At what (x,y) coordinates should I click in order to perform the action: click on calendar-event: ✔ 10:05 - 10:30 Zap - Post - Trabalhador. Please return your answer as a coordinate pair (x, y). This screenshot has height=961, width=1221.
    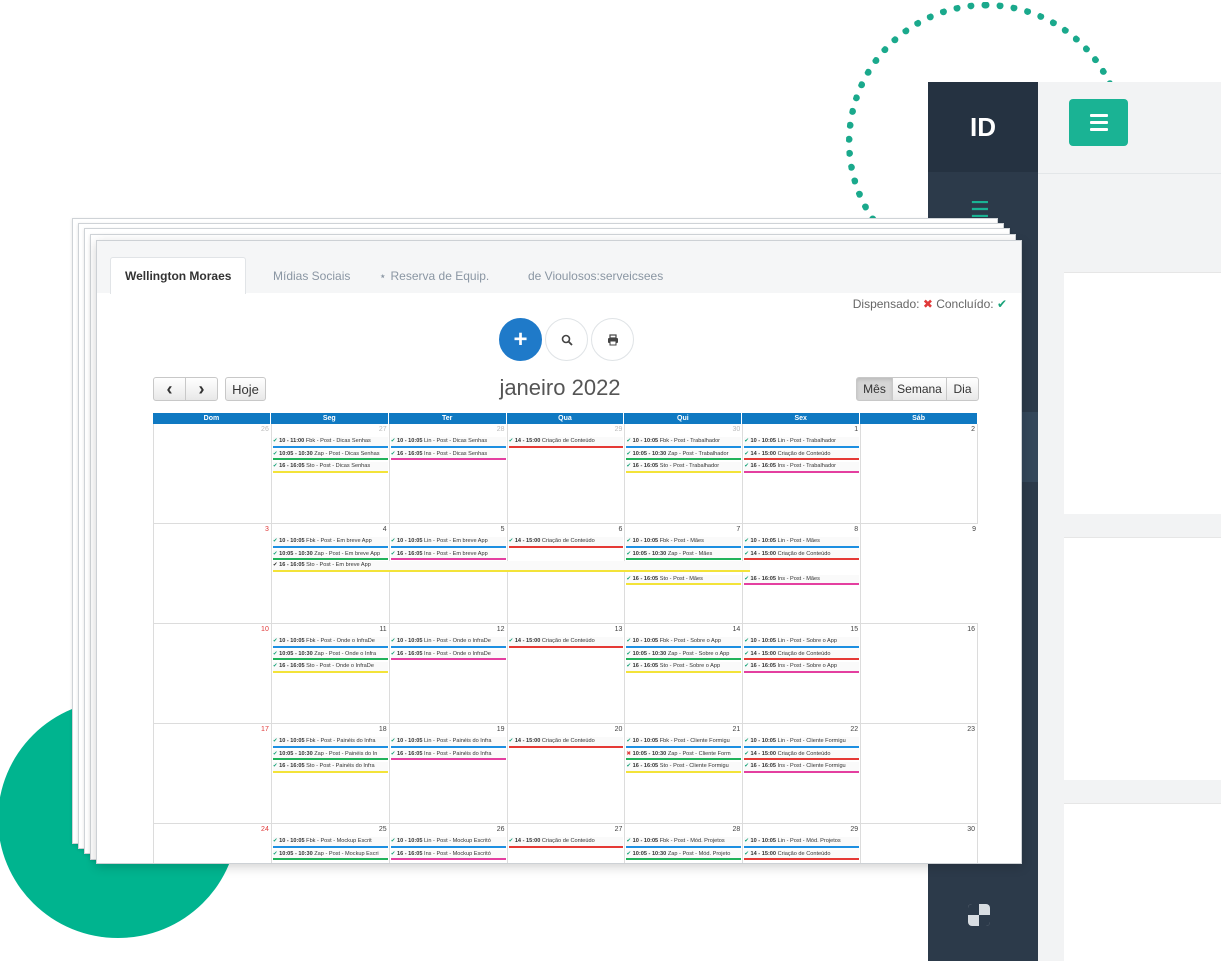
    Looking at the image, I should click on (684, 454).